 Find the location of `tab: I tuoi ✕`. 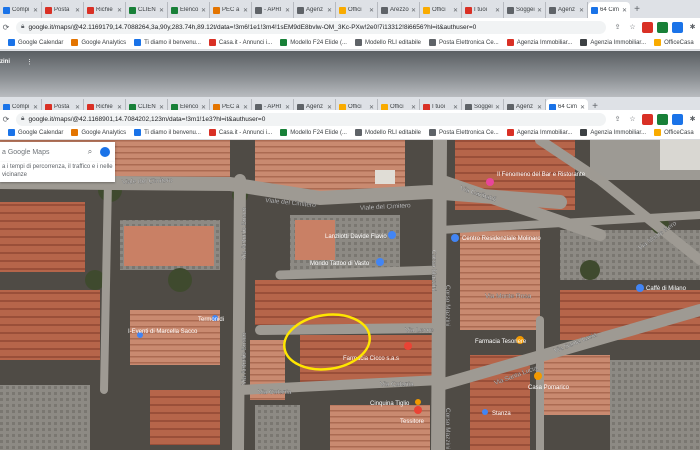

tab: I tuoi ✕ is located at coordinates (483, 10).